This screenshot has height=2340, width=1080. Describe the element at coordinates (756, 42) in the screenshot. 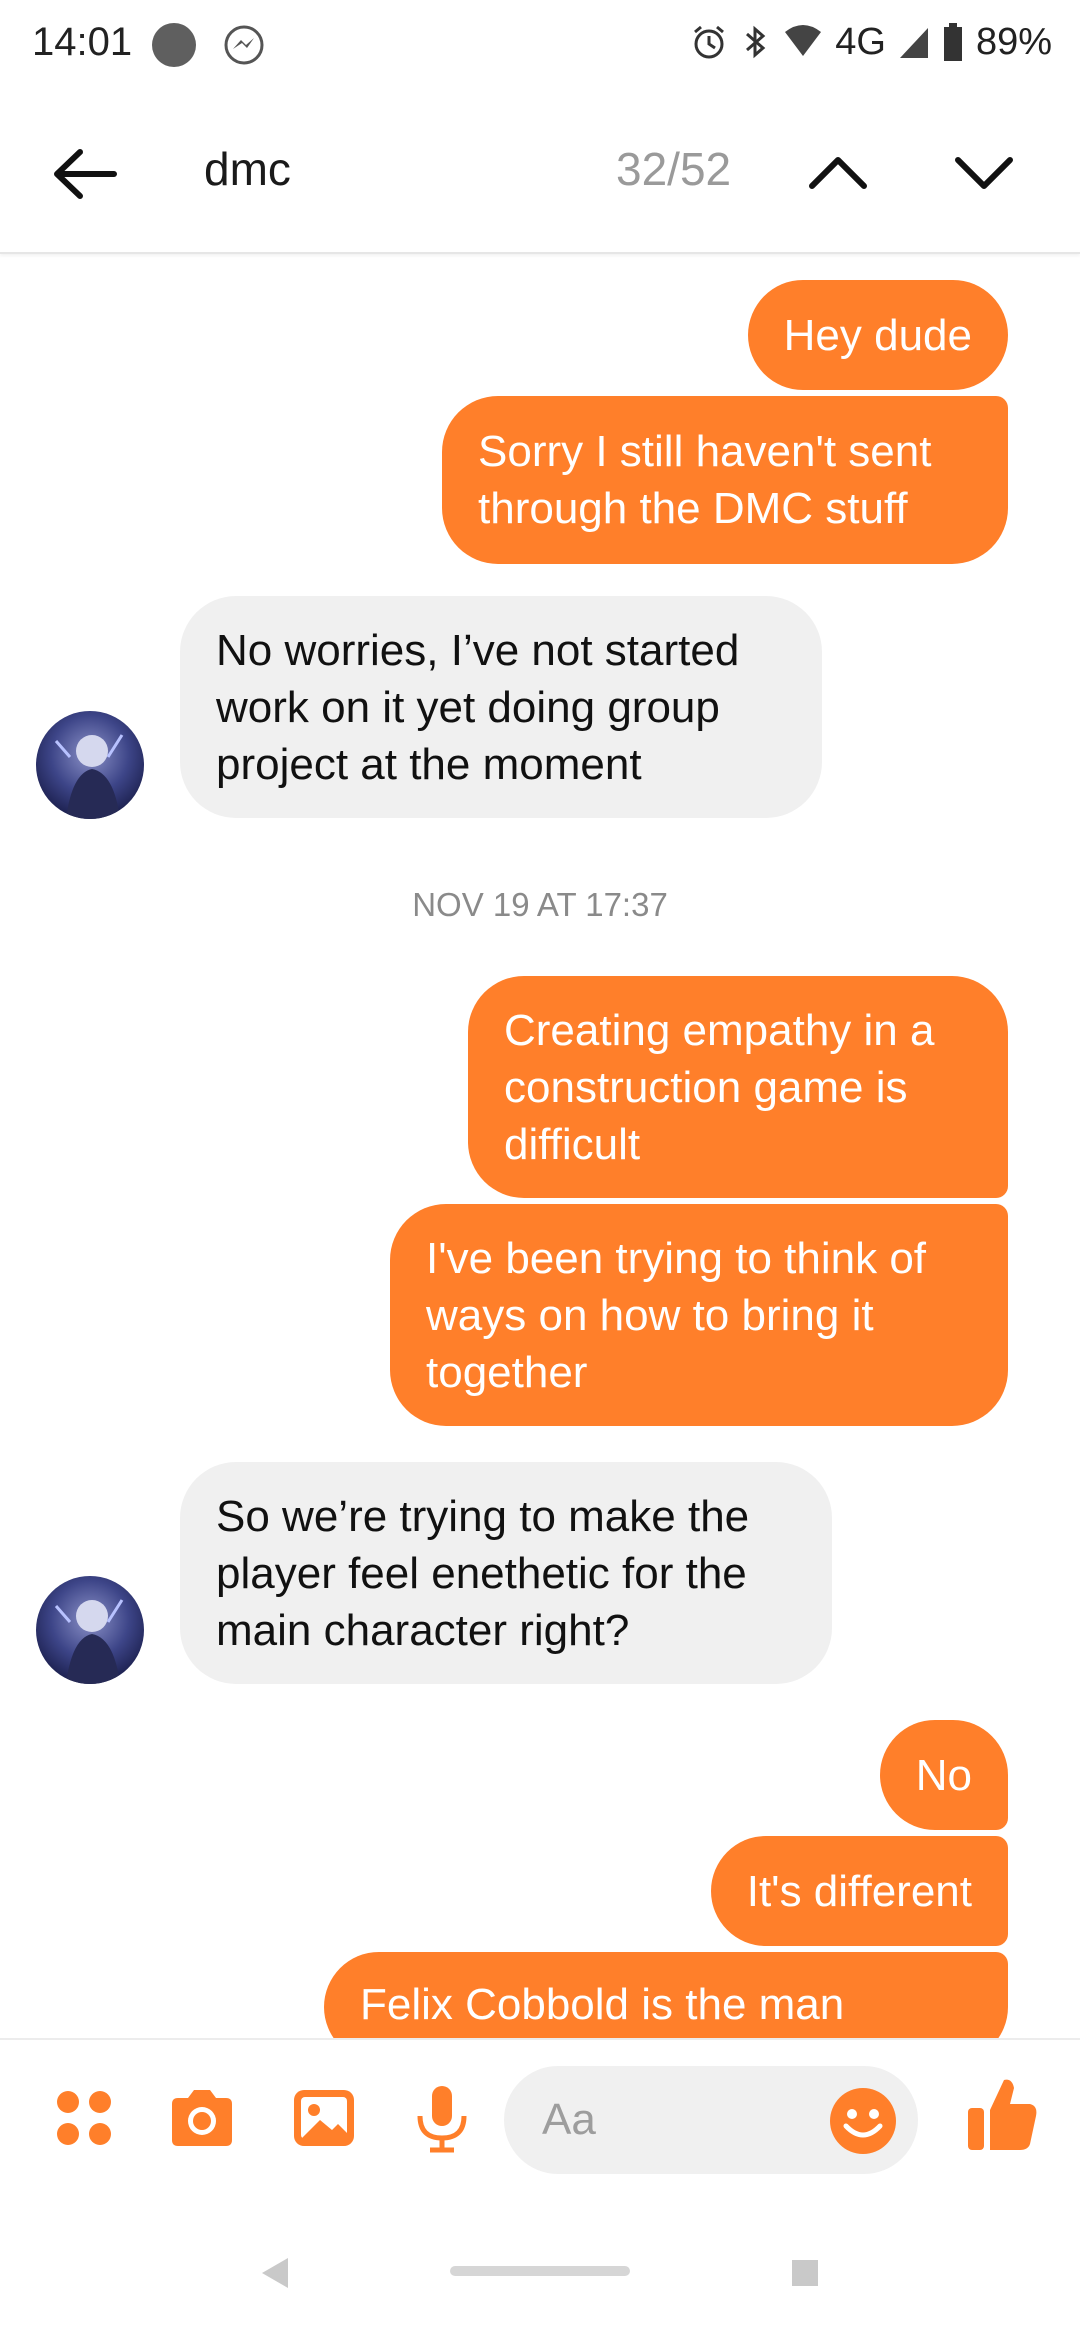

I see `bluetooth-icon` at that location.